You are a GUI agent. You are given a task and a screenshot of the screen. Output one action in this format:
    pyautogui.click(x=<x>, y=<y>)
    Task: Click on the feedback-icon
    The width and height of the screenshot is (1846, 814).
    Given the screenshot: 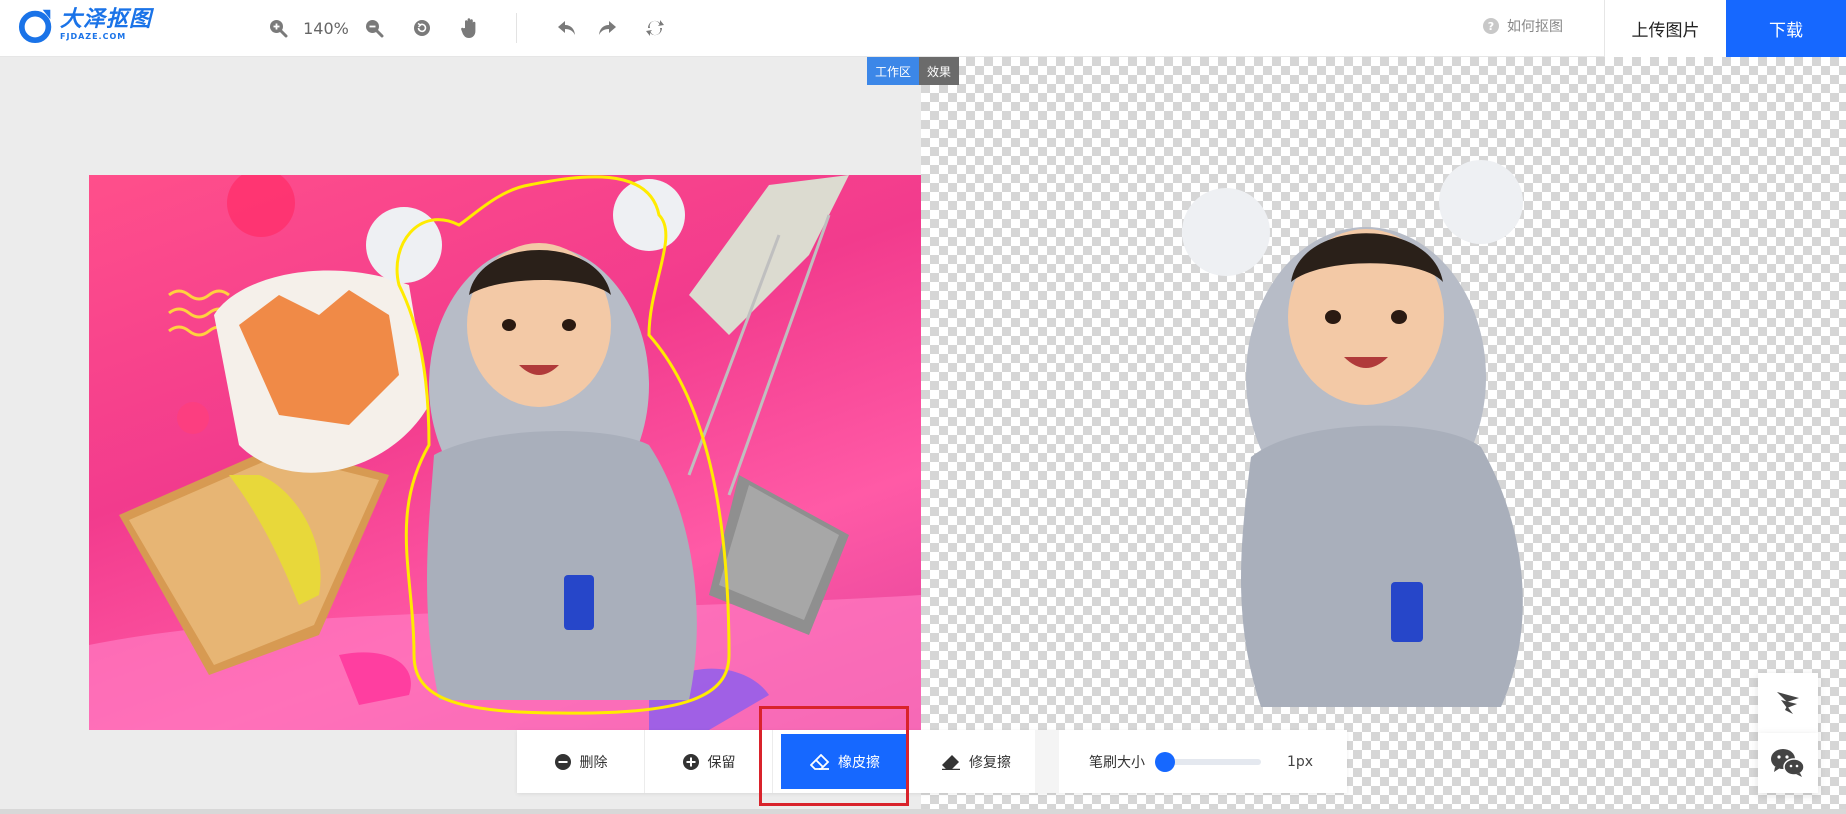 What is the action you would take?
    pyautogui.click(x=1788, y=703)
    